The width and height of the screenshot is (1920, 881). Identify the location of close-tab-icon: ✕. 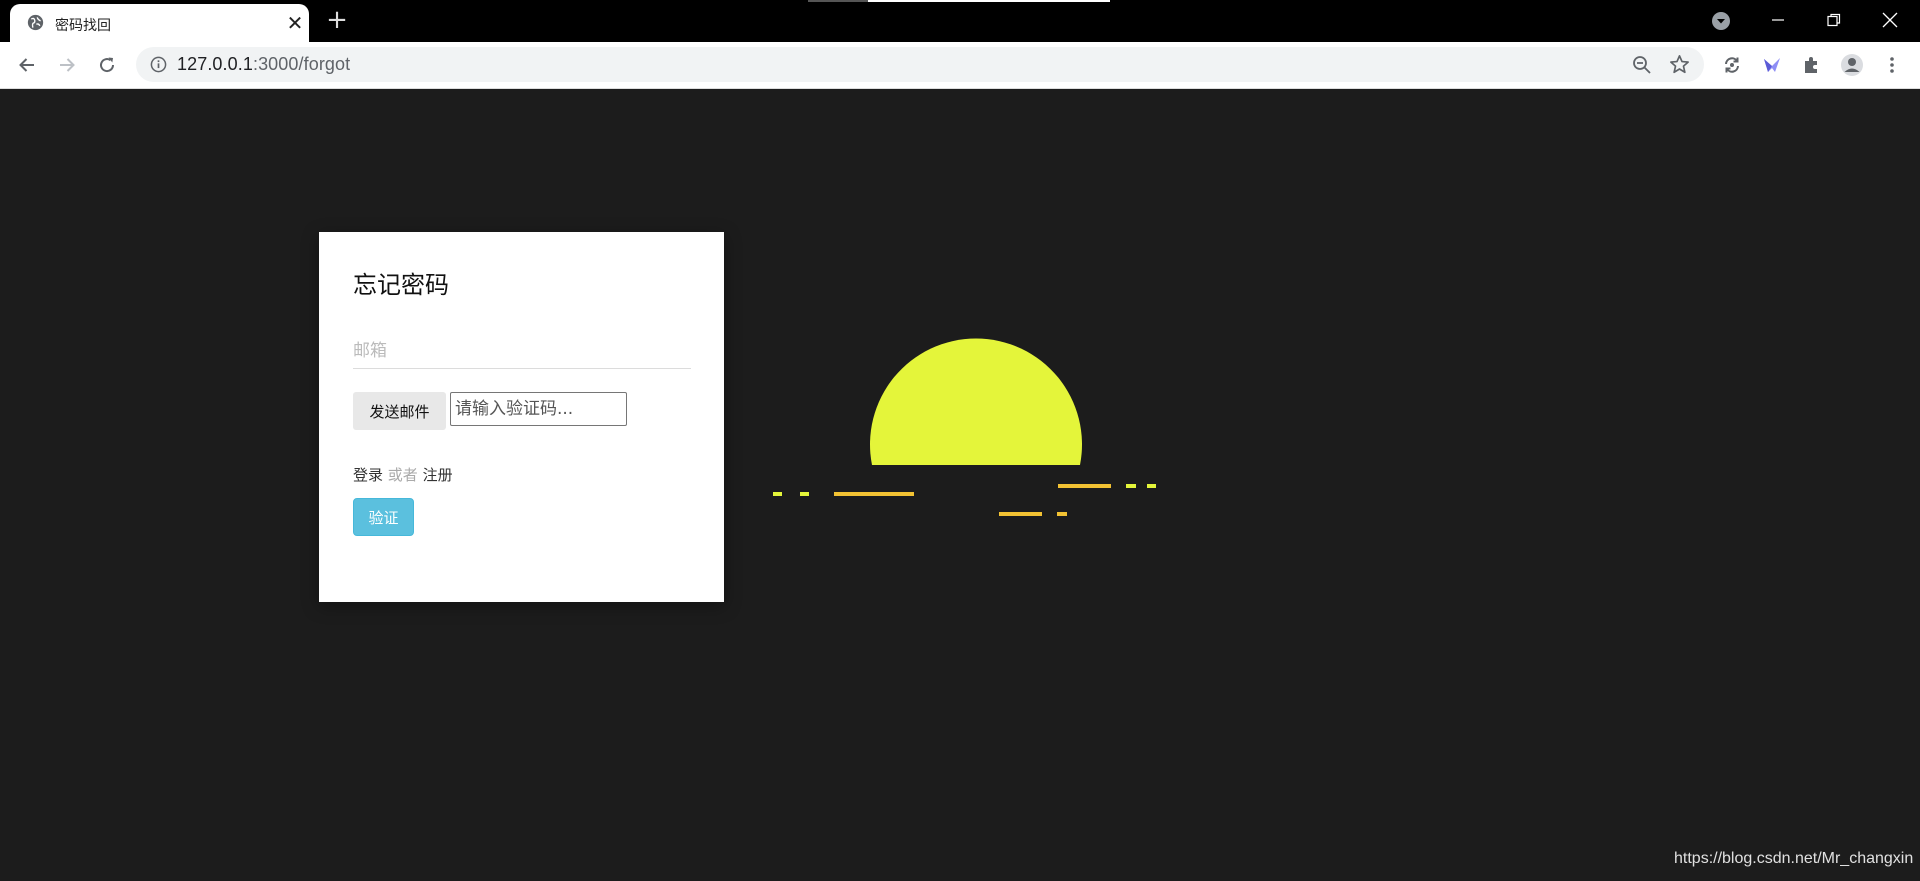
(295, 23).